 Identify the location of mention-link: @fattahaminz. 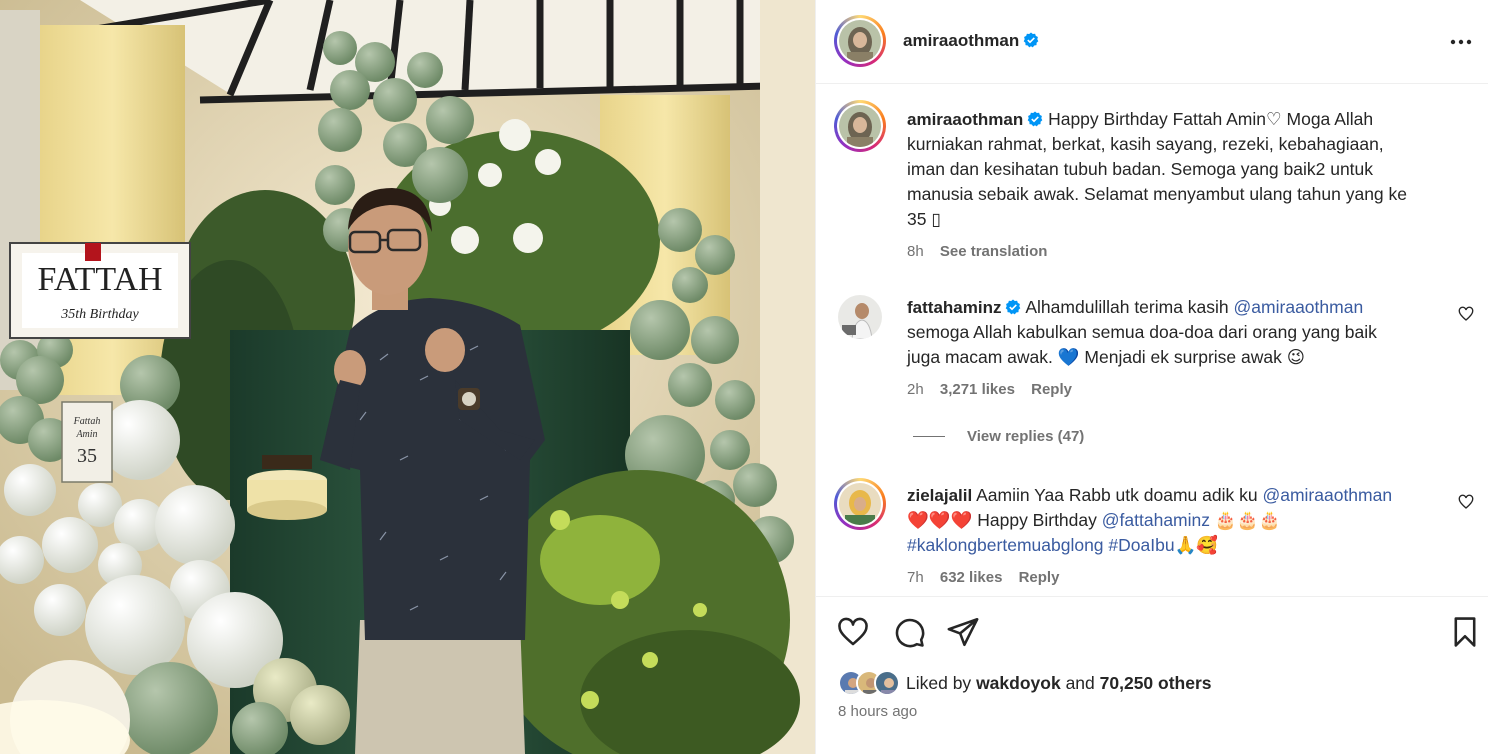
(1156, 520).